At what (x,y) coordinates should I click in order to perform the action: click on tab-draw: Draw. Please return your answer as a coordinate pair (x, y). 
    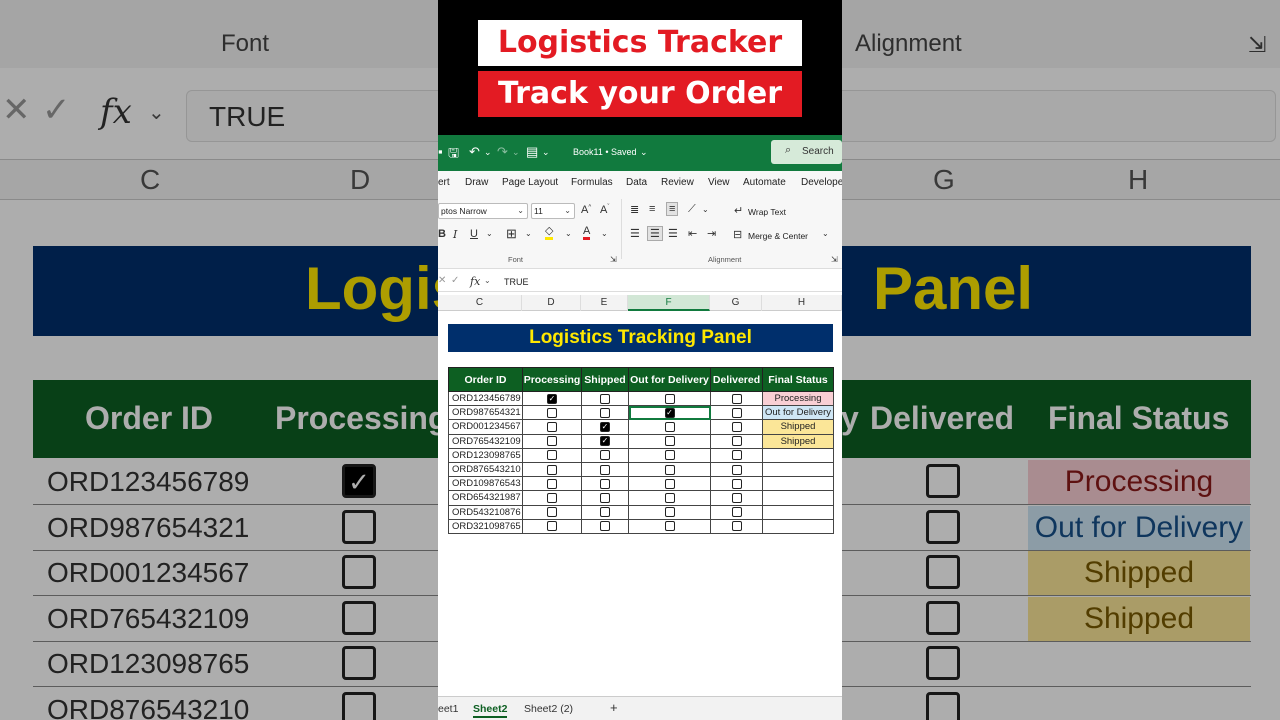
    Looking at the image, I should click on (476, 182).